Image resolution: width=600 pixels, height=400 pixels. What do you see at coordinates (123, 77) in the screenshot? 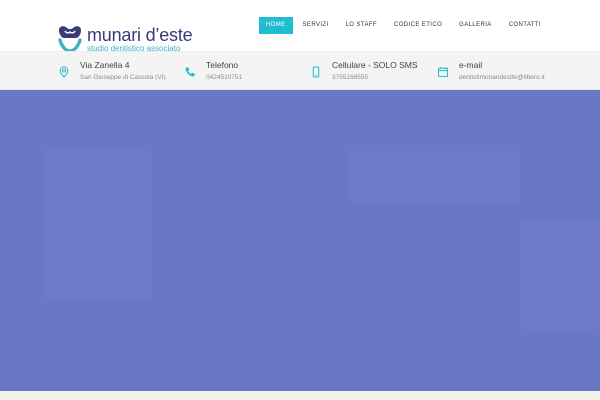
I see `contact-address-value: San Giuseppe di Cassola (VI)` at bounding box center [123, 77].